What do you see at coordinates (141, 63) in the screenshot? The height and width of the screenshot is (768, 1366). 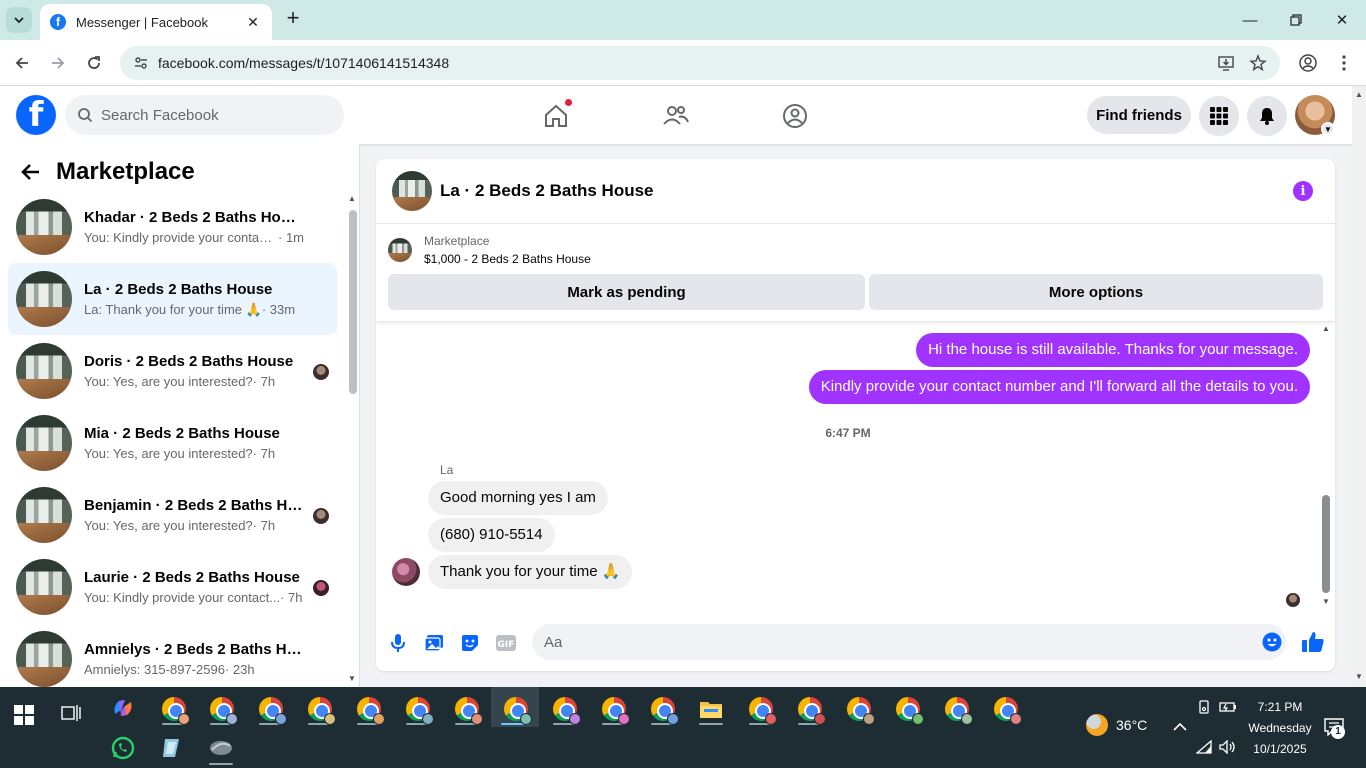 I see `site-info-icon` at bounding box center [141, 63].